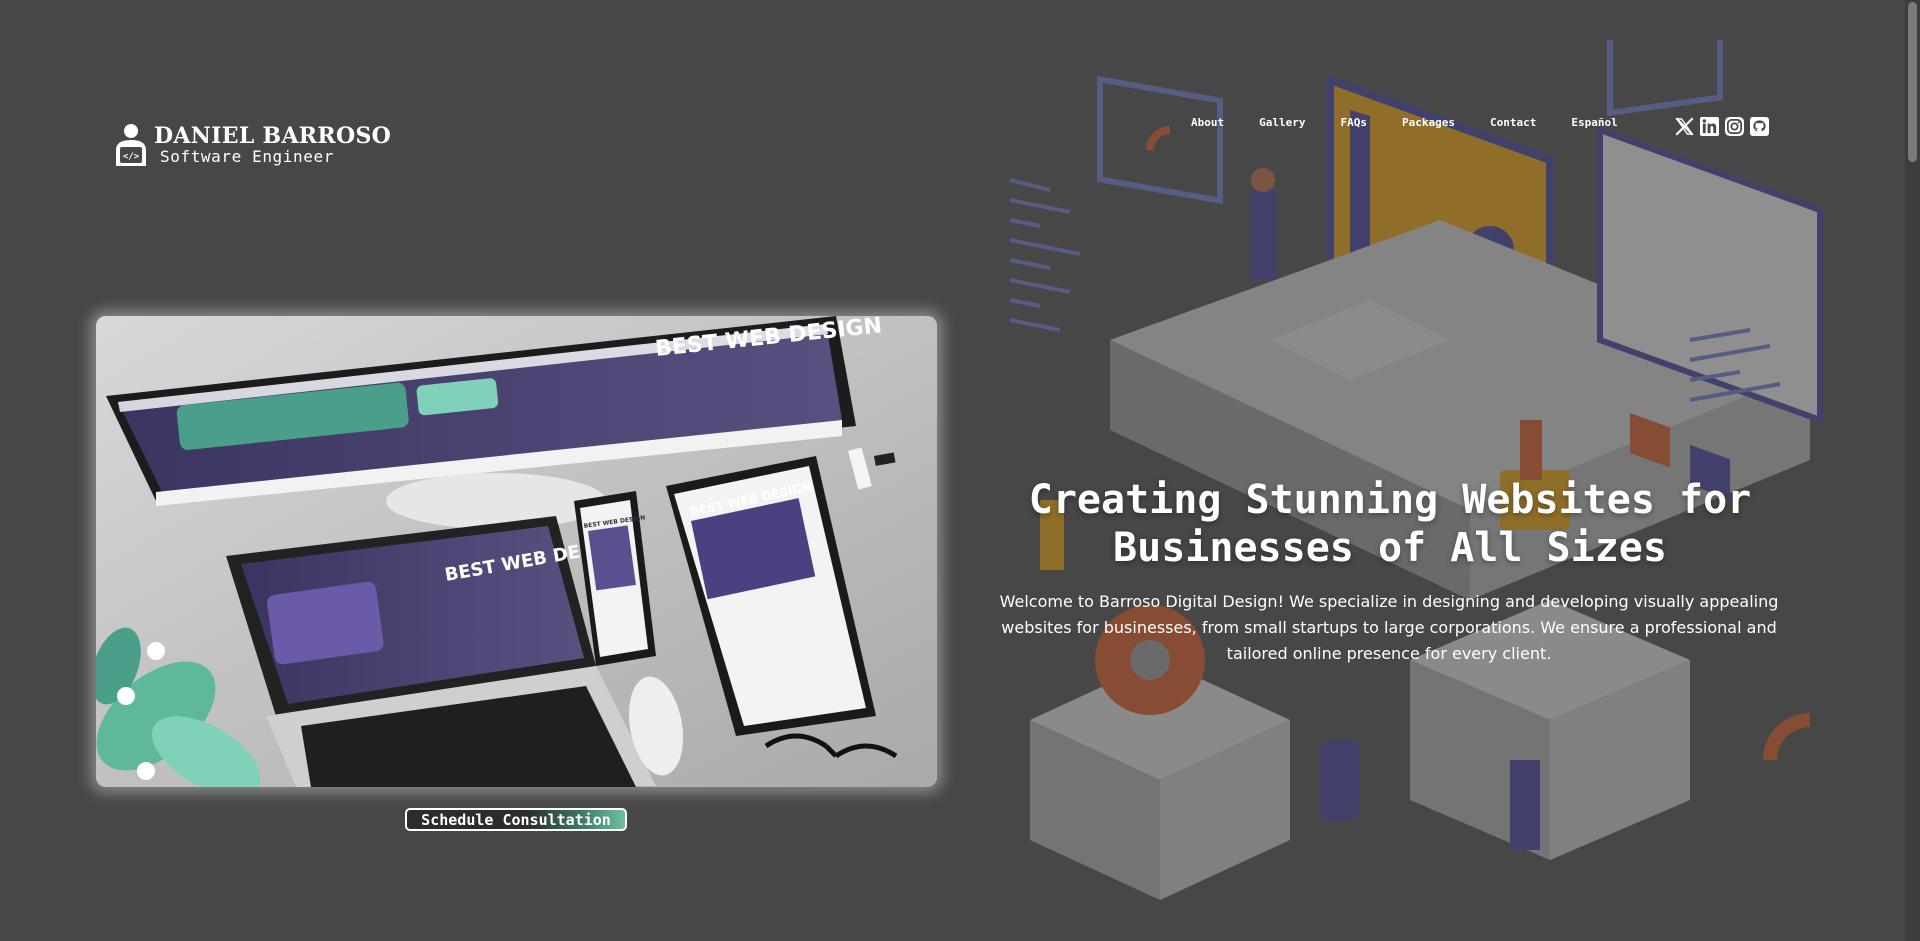 The height and width of the screenshot is (941, 1920). I want to click on github-icon, so click(1759, 126).